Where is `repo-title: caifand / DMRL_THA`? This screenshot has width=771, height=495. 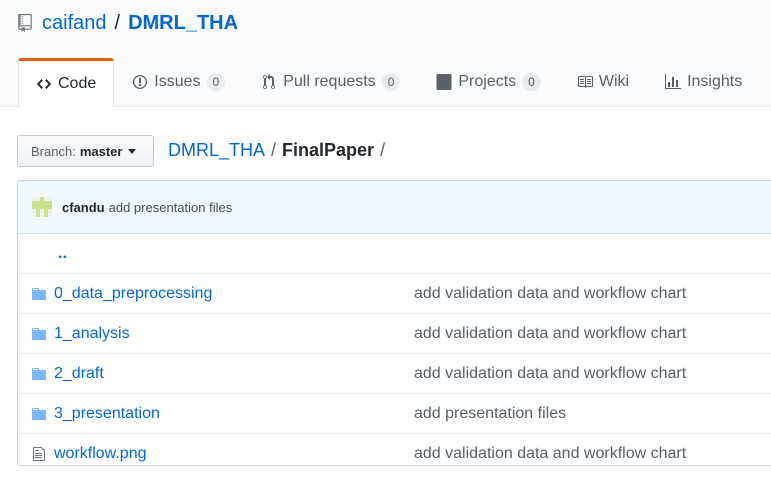 repo-title: caifand / DMRL_THA is located at coordinates (128, 23).